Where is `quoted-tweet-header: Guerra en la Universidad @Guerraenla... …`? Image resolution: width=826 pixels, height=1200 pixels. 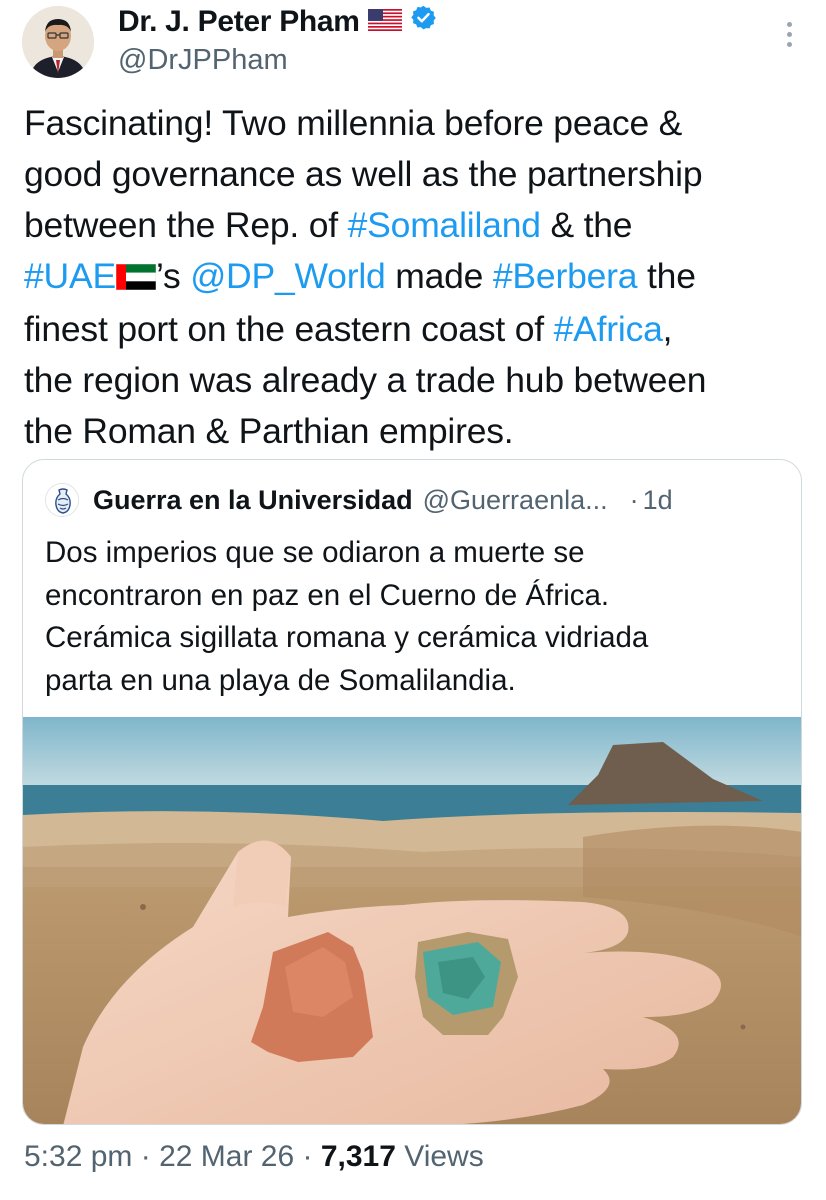 quoted-tweet-header: Guerra en la Universidad @Guerraenla... … is located at coordinates (359, 500).